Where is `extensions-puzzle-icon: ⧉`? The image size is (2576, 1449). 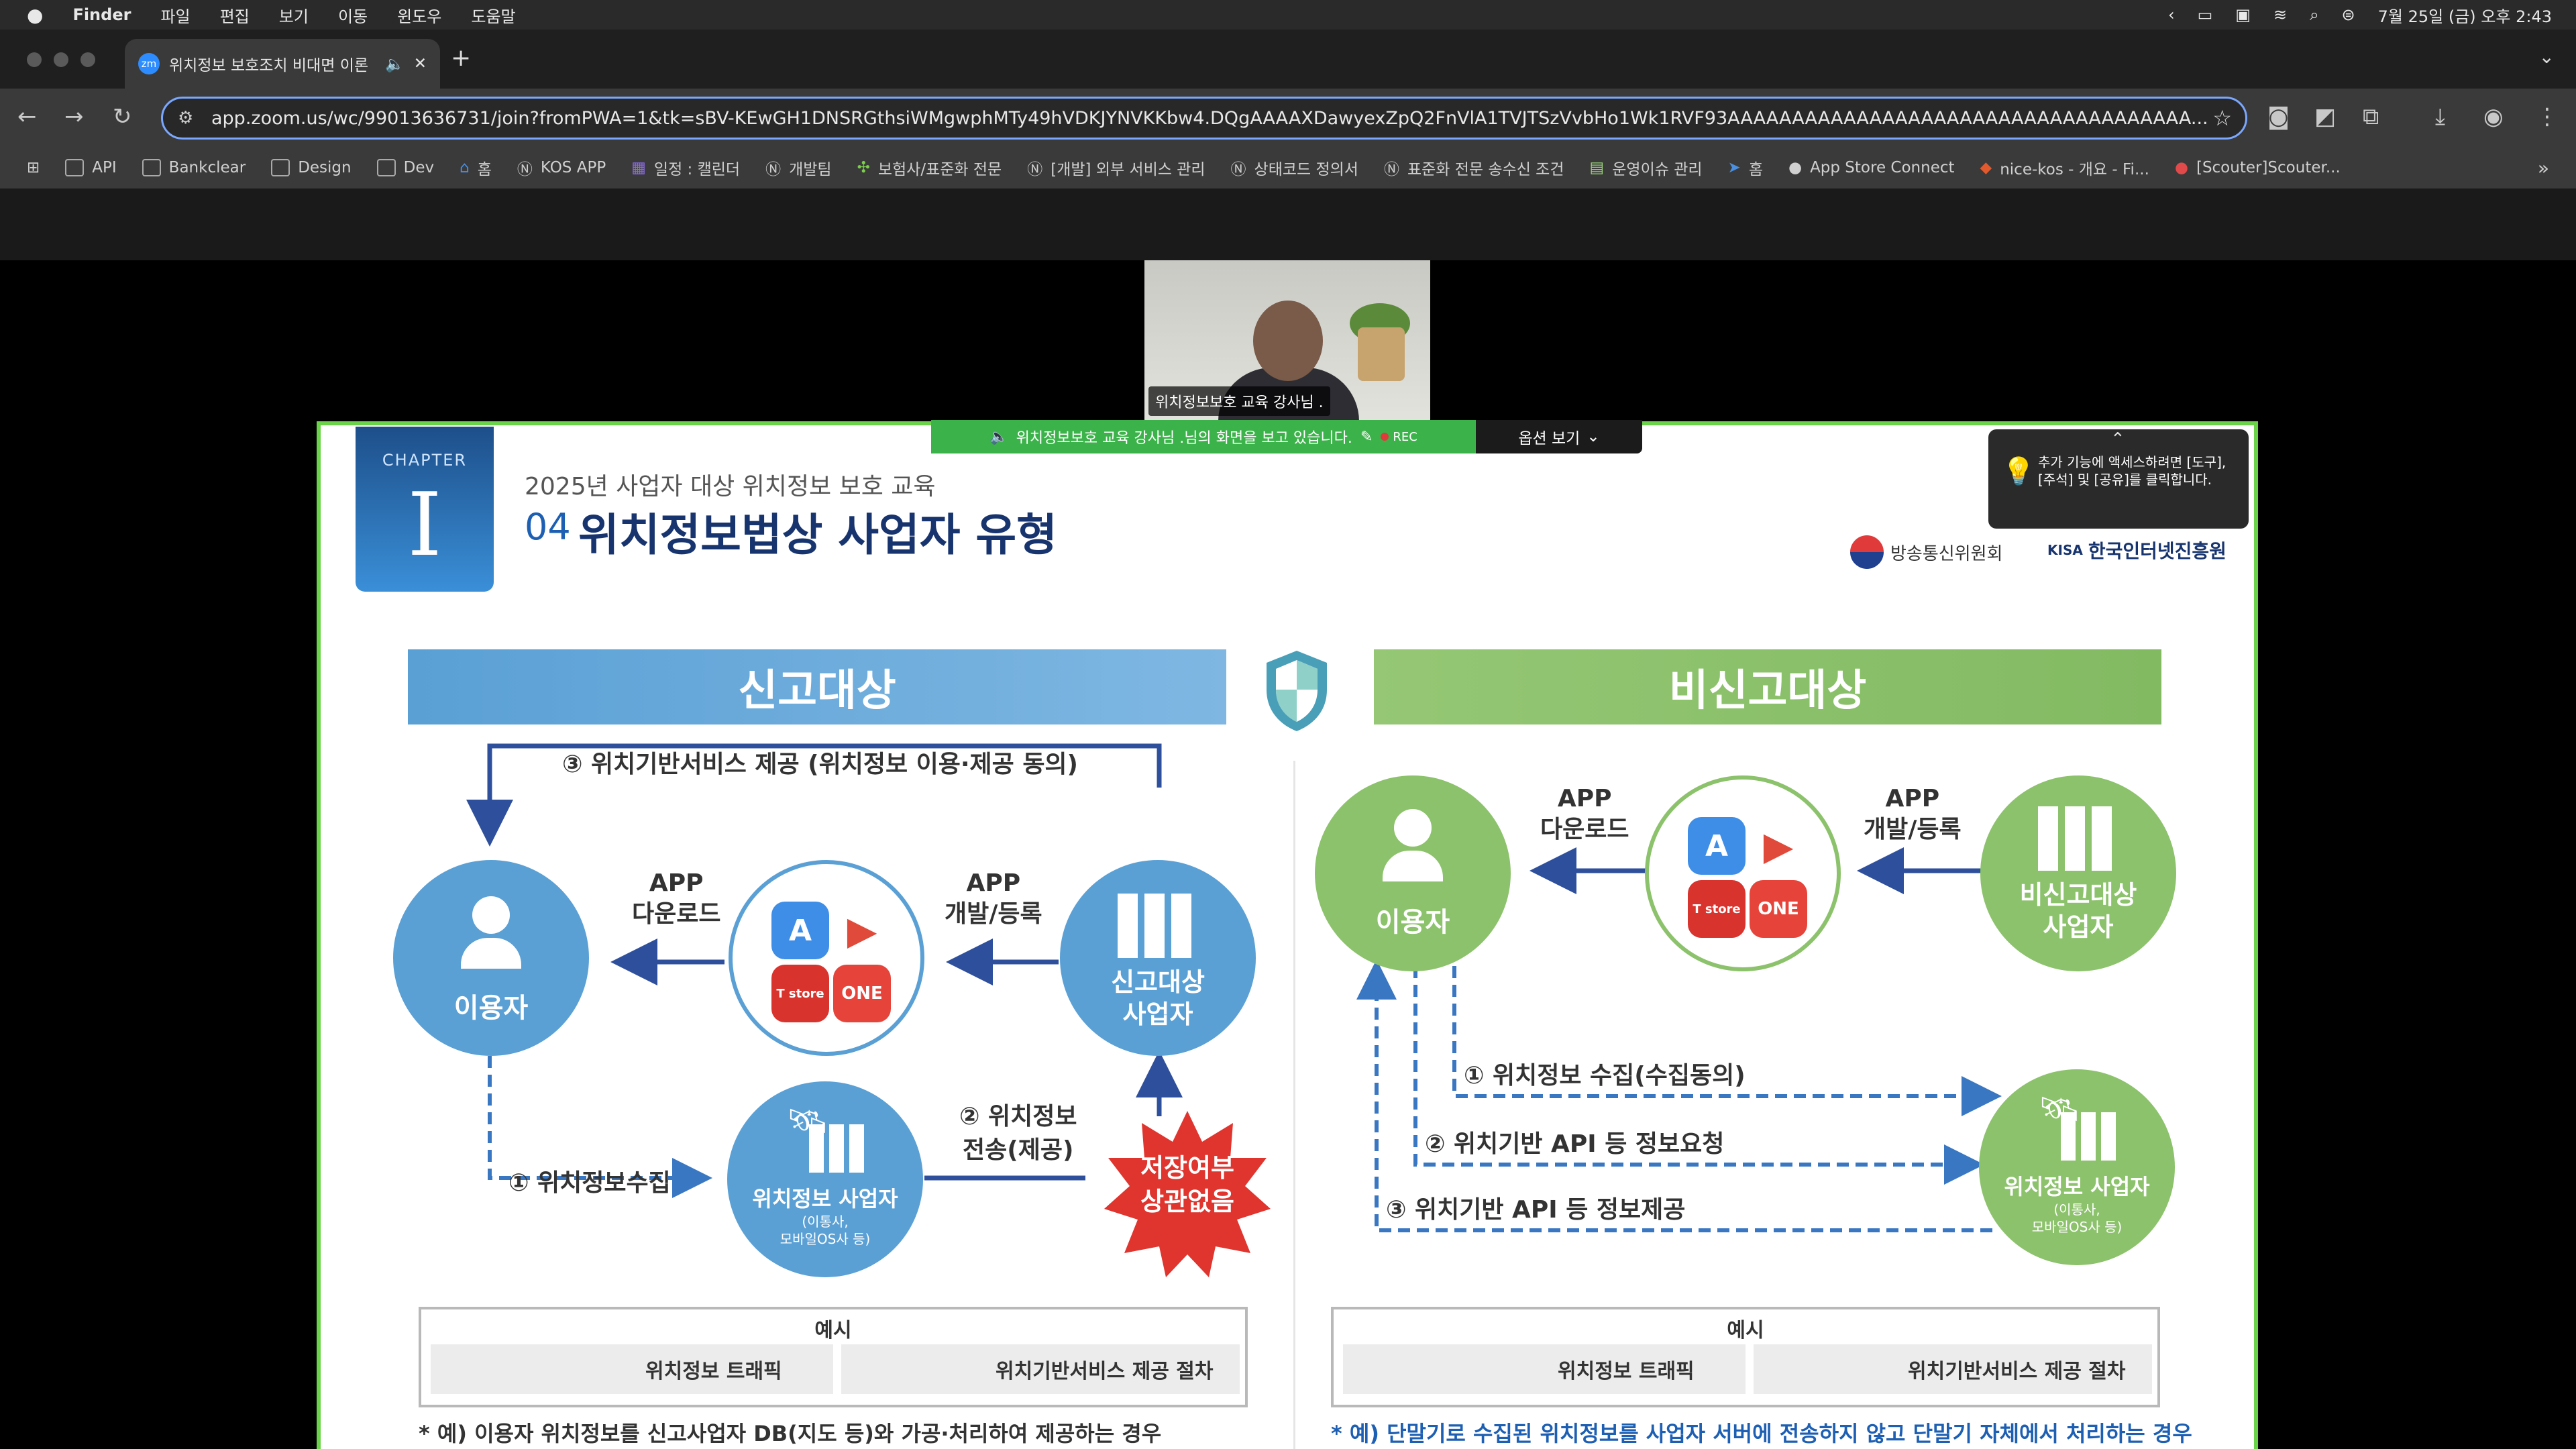 extensions-puzzle-icon: ⧉ is located at coordinates (2371, 116).